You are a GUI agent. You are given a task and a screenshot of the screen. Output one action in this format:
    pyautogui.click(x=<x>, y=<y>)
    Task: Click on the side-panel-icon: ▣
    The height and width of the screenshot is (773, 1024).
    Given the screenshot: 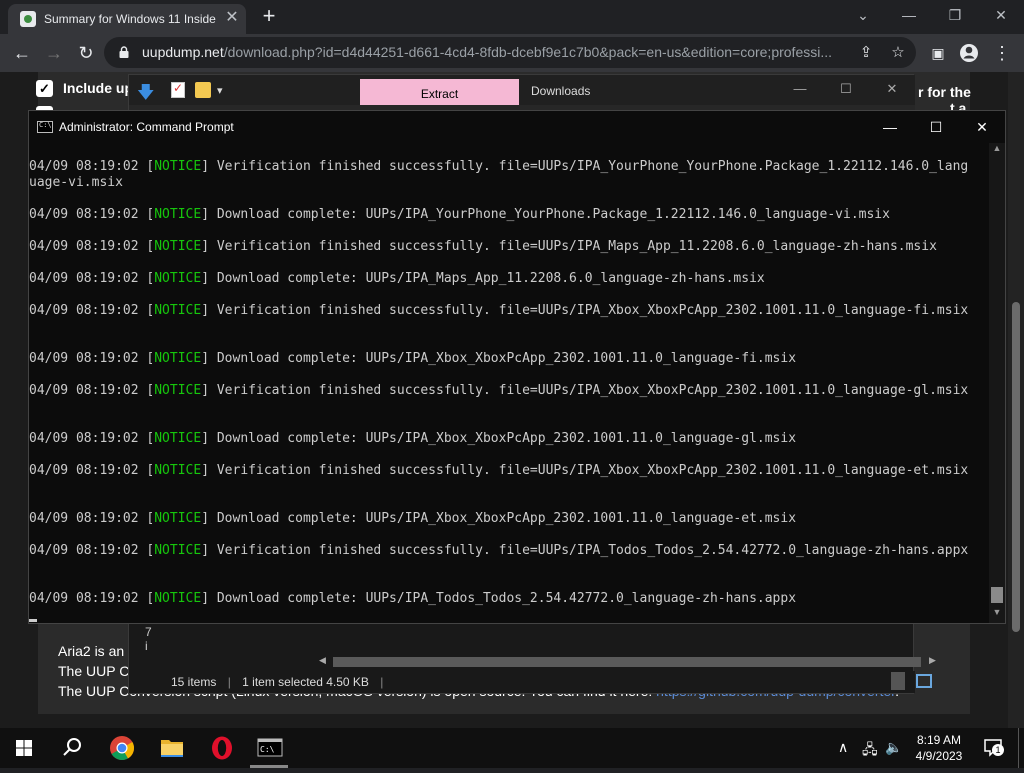 What is the action you would take?
    pyautogui.click(x=938, y=53)
    